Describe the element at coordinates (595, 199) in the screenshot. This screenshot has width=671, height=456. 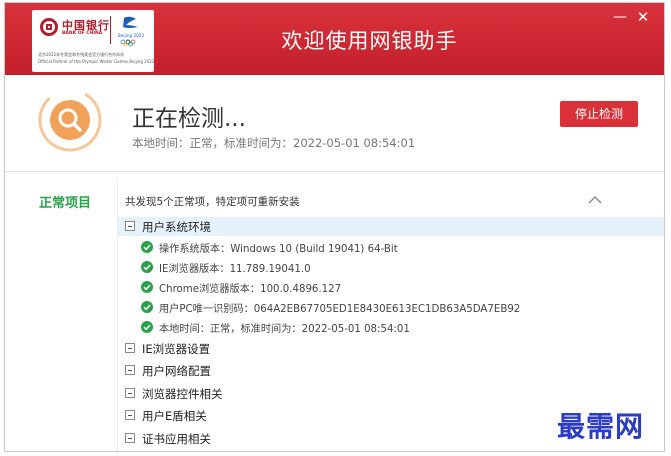
I see `collapse-chevron-up-icon` at that location.